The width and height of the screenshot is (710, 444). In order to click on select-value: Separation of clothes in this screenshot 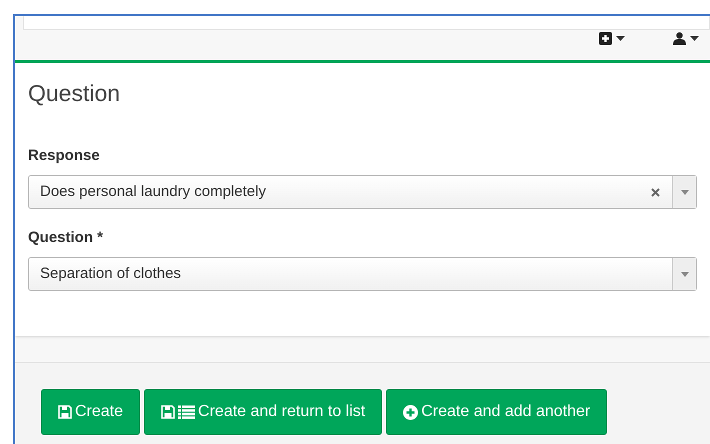, I will do `click(110, 274)`.